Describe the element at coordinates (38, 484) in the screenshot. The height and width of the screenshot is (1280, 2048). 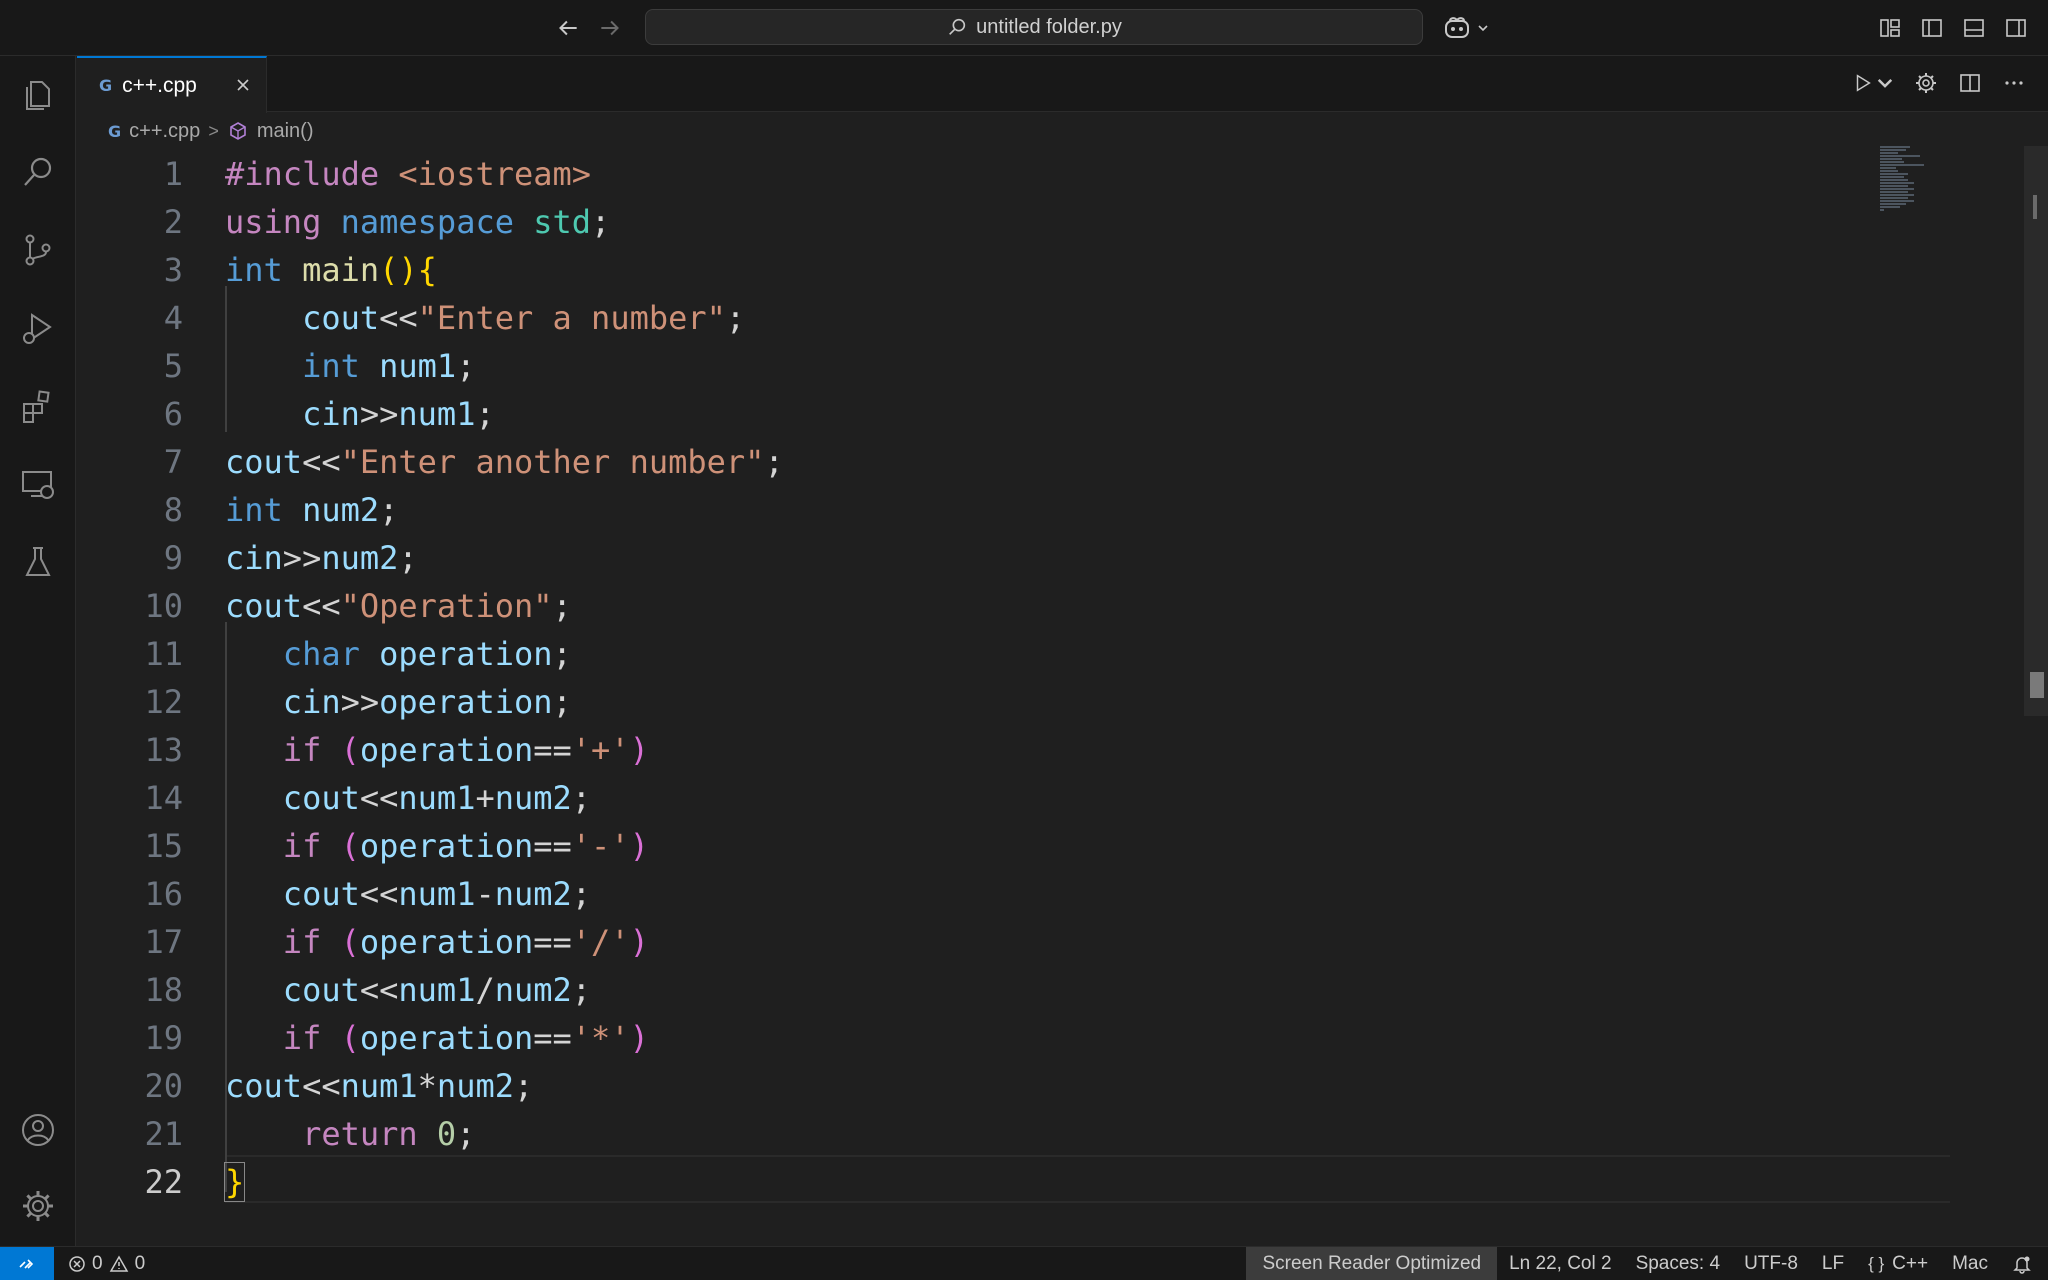
I see `remote-explorer-icon` at that location.